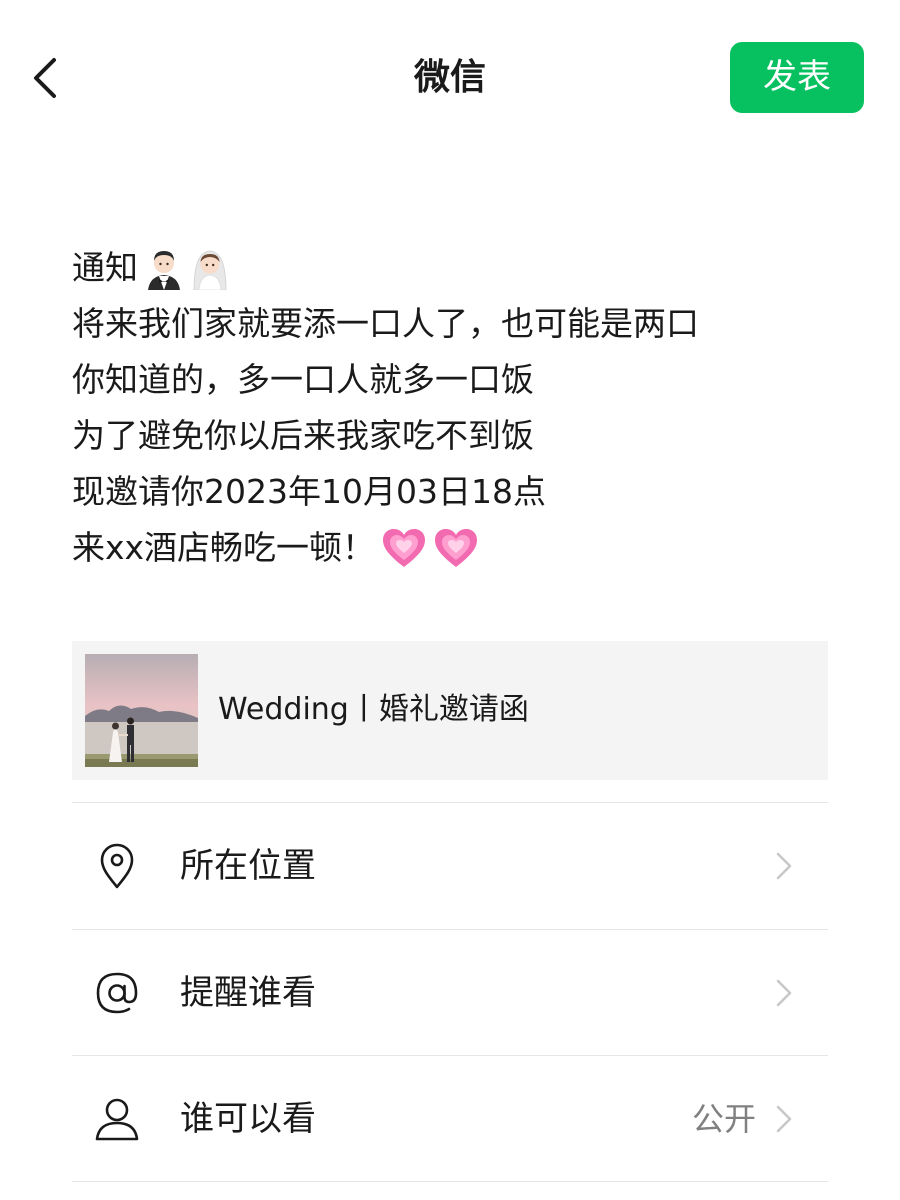 The height and width of the screenshot is (1200, 900). Describe the element at coordinates (797, 77) in the screenshot. I see `publish-button: 发表` at that location.